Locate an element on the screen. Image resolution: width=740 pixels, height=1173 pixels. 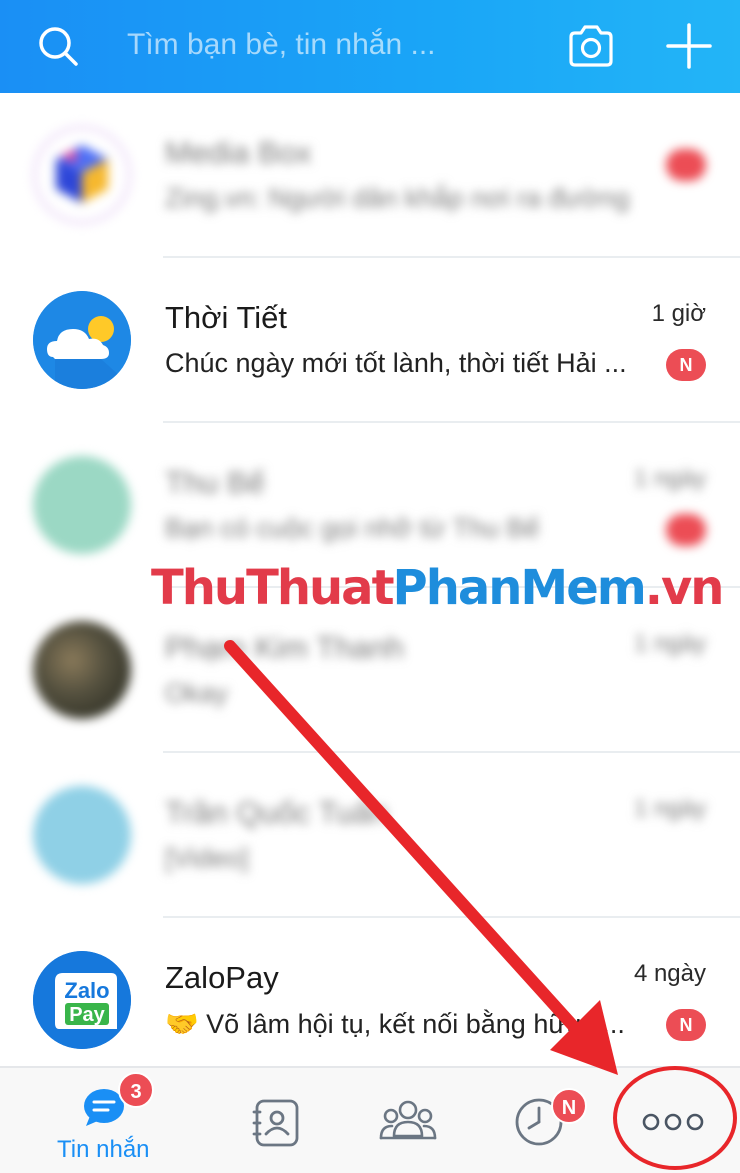
conversation-time: 1 giờ is located at coordinates (678, 313).